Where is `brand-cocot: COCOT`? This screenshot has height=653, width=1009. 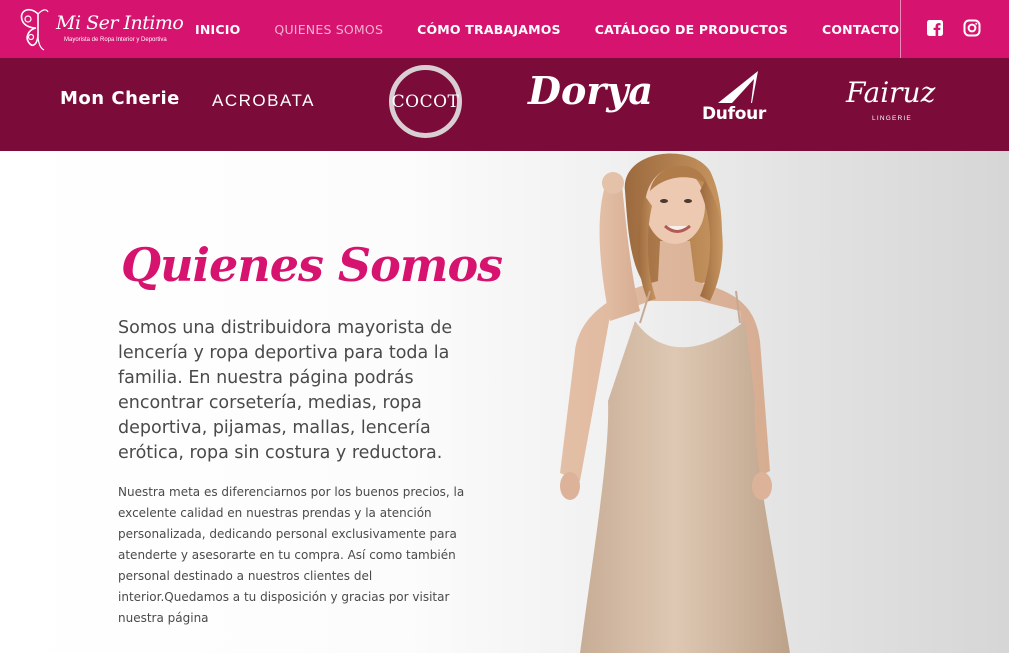
brand-cocot: COCOT is located at coordinates (425, 101).